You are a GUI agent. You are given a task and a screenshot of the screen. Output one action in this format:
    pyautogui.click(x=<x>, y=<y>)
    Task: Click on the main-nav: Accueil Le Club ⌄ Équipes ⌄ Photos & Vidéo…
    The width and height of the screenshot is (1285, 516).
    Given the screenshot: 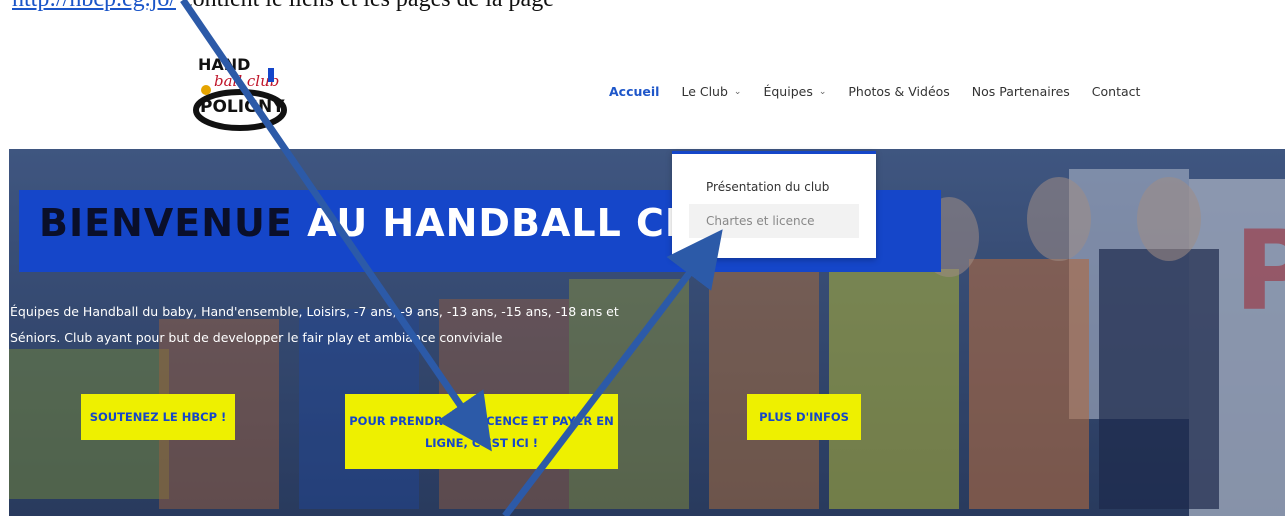 What is the action you would take?
    pyautogui.click(x=885, y=91)
    